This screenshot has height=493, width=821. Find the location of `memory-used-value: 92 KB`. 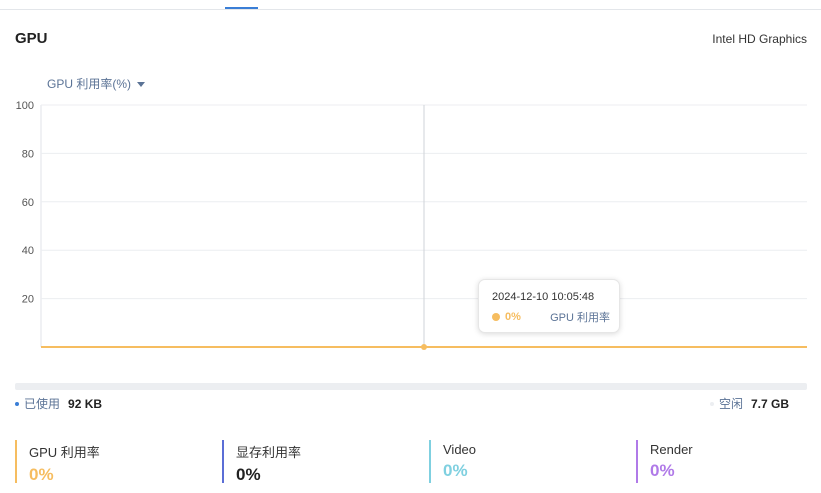

memory-used-value: 92 KB is located at coordinates (85, 403).